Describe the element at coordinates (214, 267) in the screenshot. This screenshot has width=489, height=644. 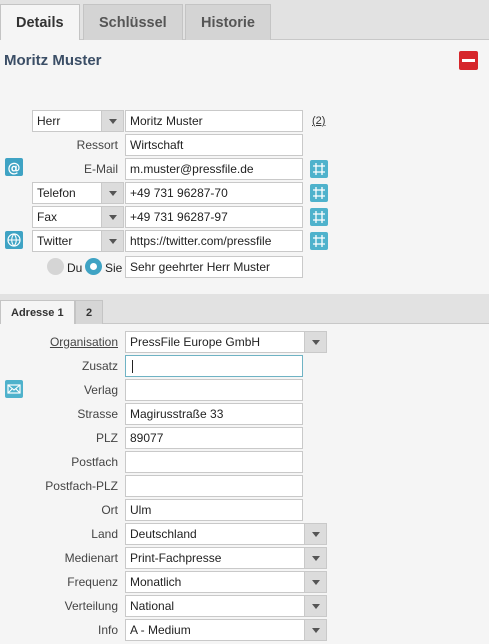
I see `greeting-field: Sehr geehrter Herr Muster` at that location.